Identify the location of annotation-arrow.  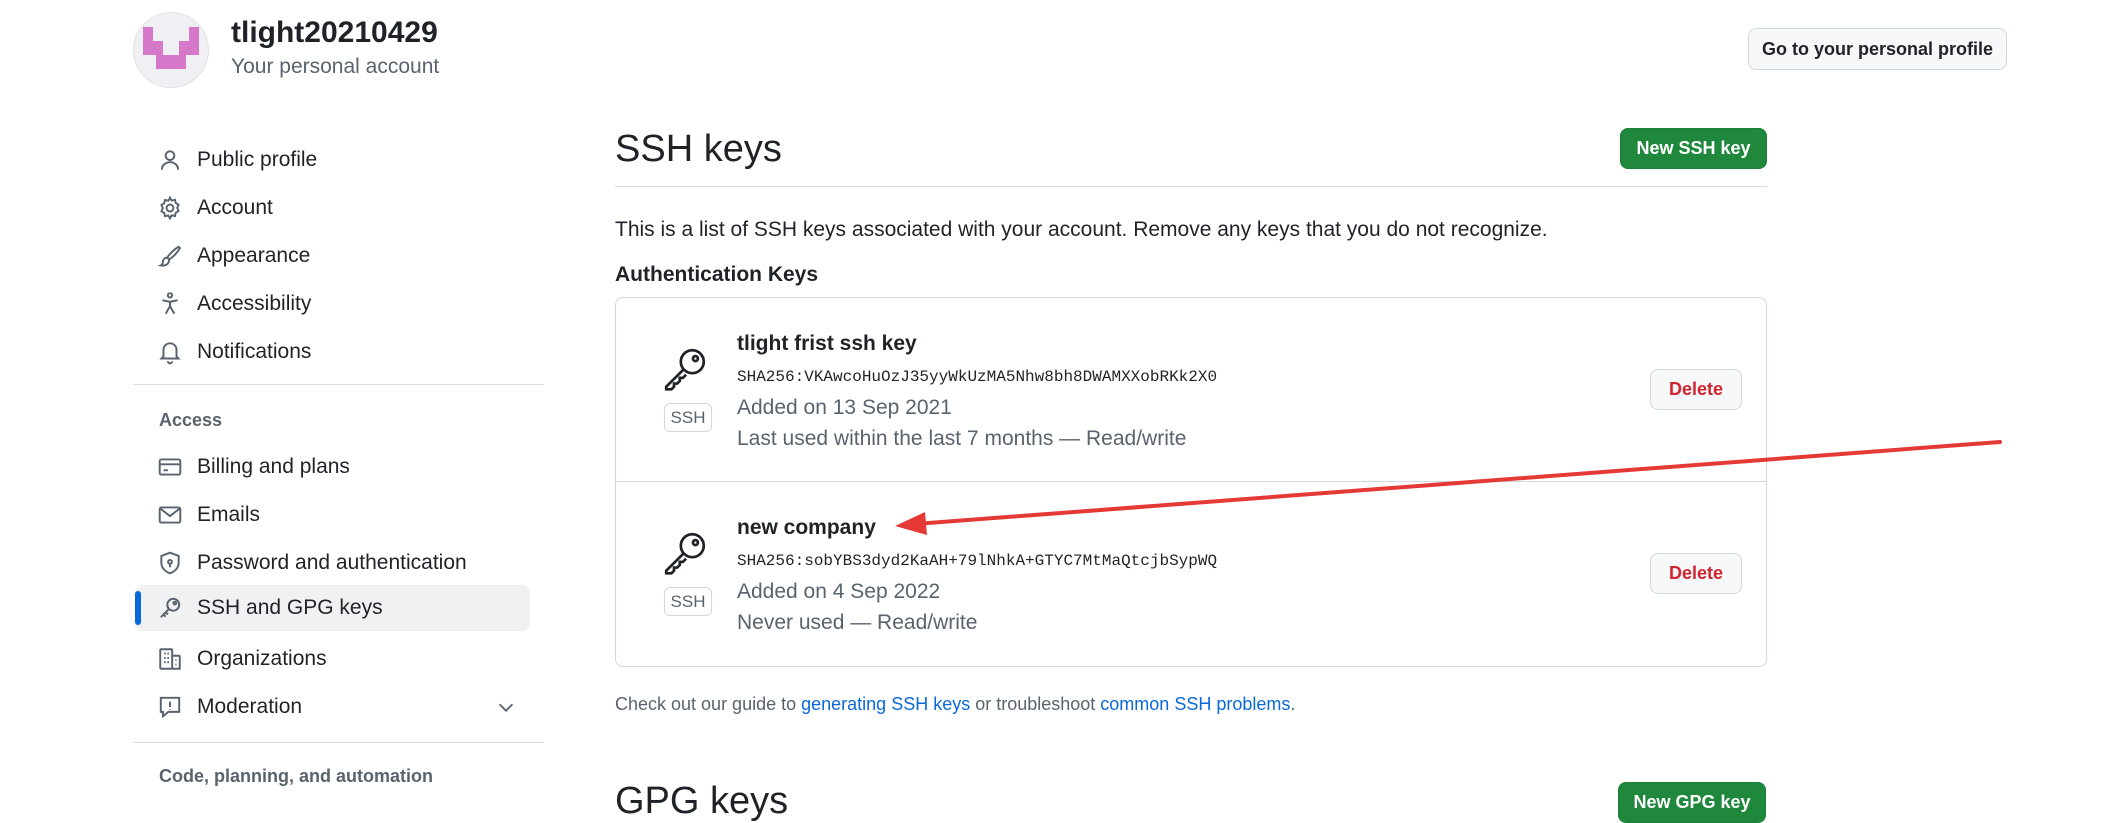
(1448, 487).